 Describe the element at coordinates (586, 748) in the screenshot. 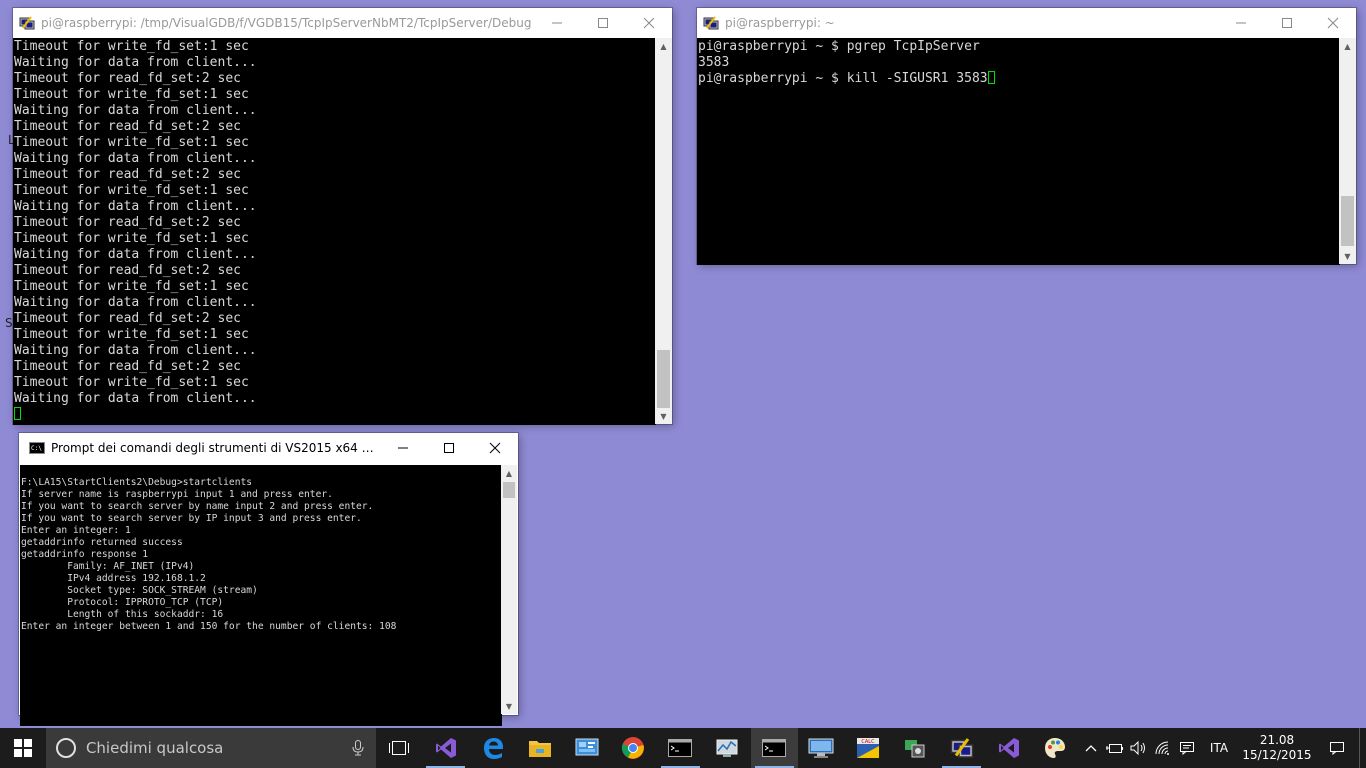

I see `taskbar-control-panel` at that location.